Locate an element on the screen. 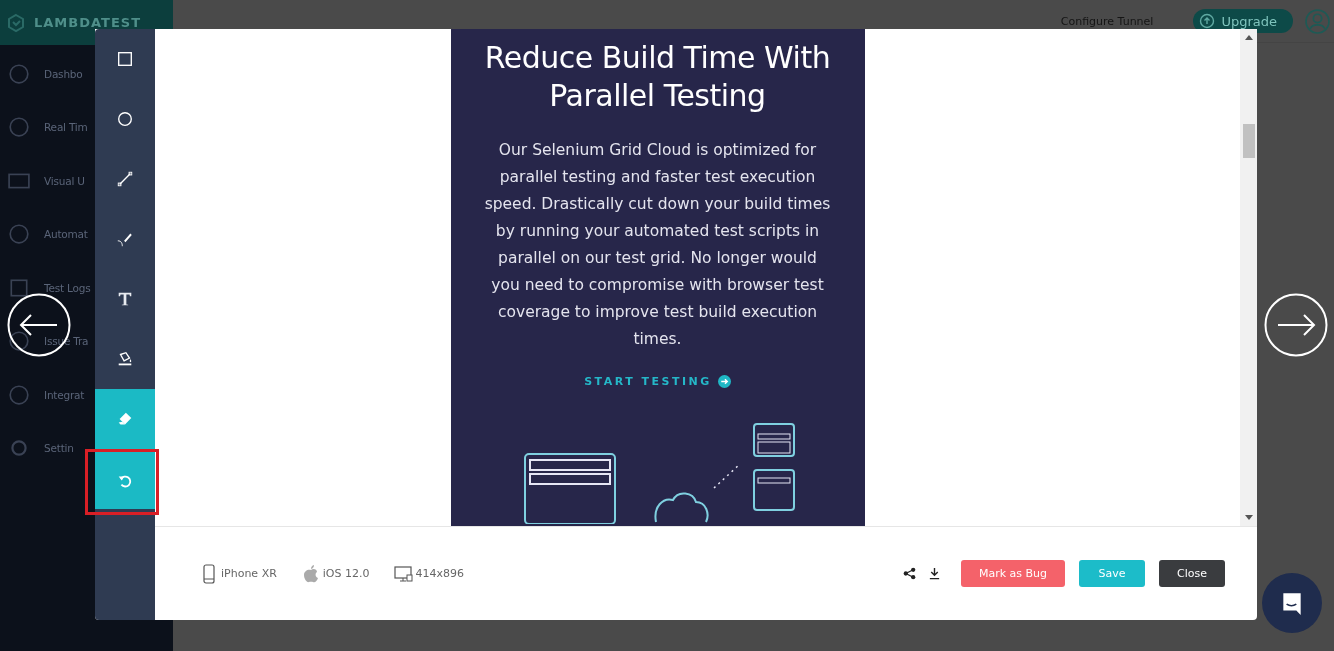 The image size is (1334, 651). download-icon is located at coordinates (934, 573).